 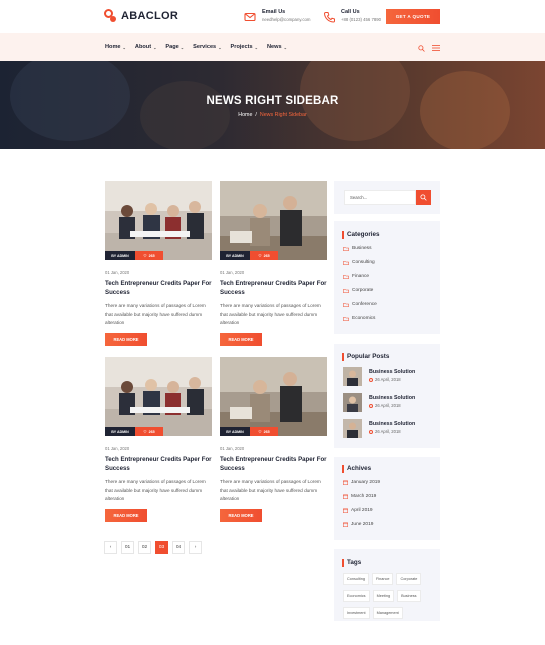 What do you see at coordinates (161, 547) in the screenshot?
I see `pagination-page-active: 03` at bounding box center [161, 547].